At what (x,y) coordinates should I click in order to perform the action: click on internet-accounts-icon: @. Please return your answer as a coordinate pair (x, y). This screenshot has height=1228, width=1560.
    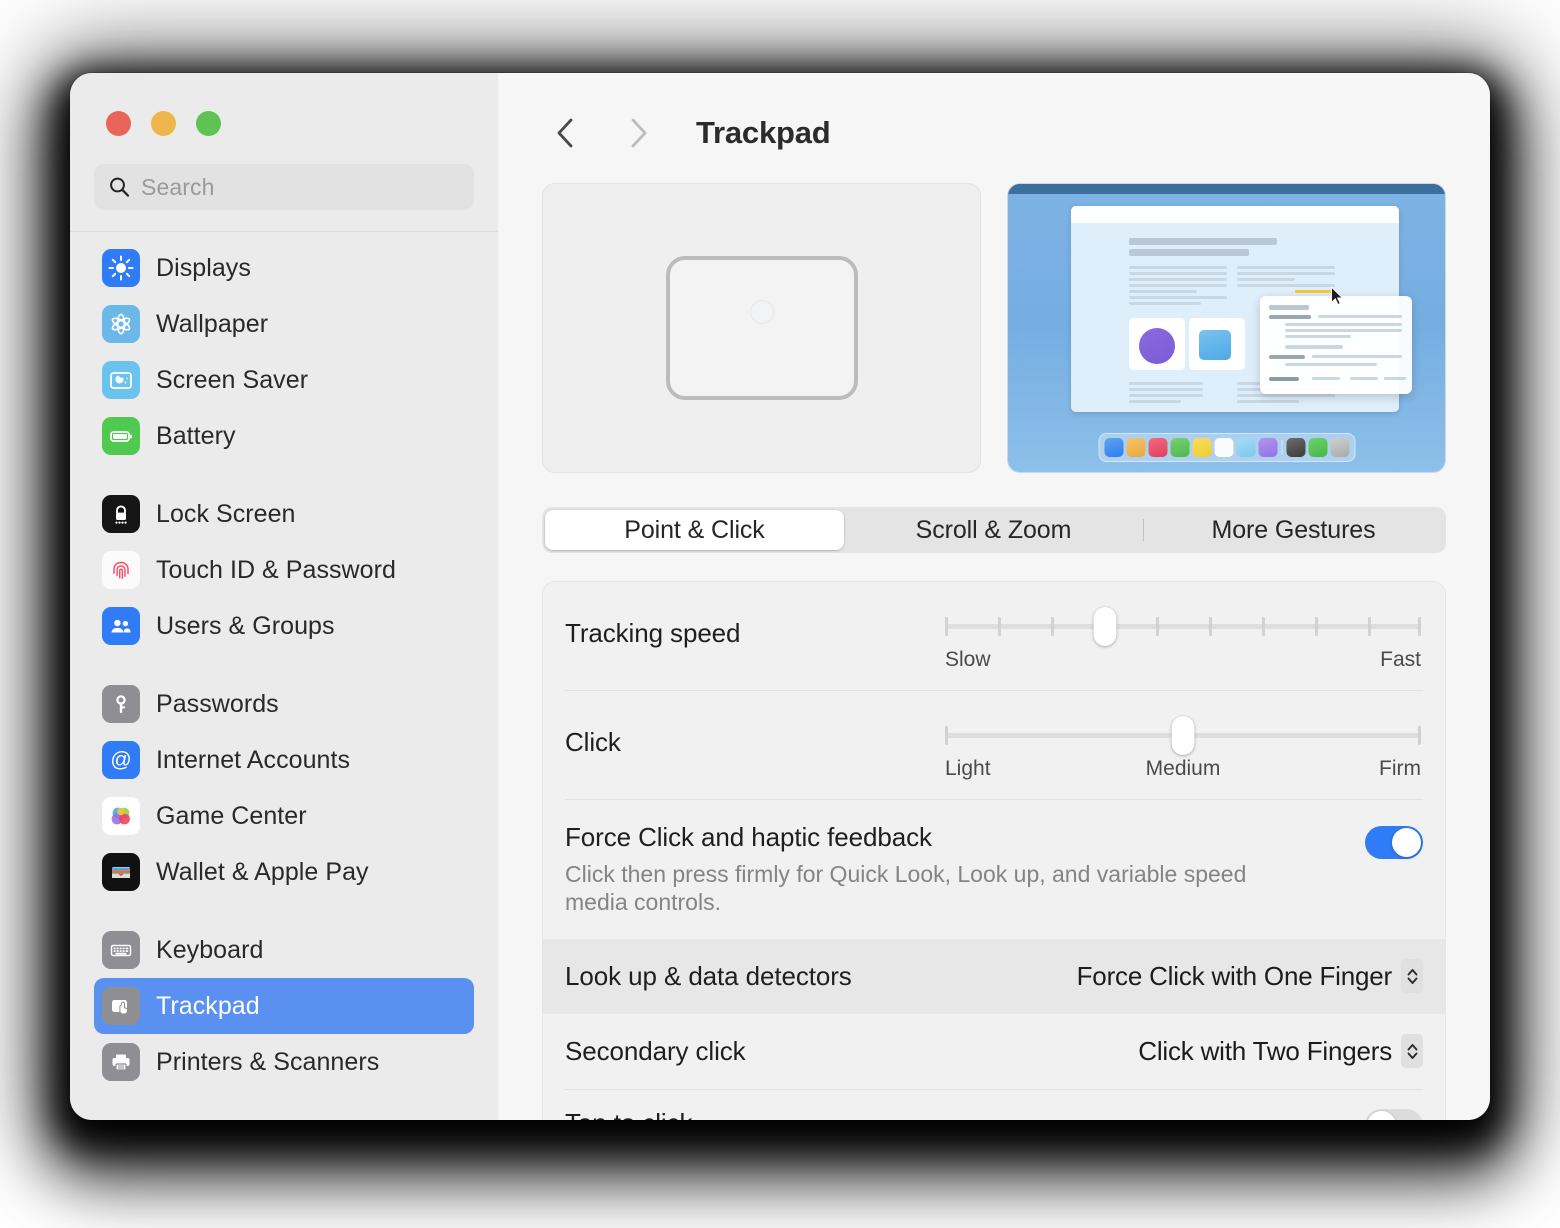
    Looking at the image, I should click on (121, 760).